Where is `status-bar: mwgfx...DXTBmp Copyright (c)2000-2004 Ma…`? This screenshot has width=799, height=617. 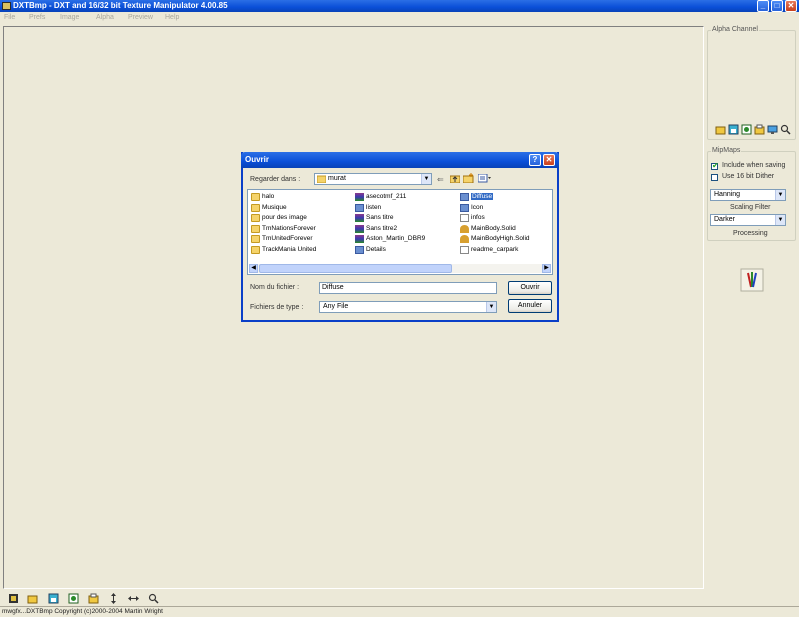
status-bar: mwgfx...DXTBmp Copyright (c)2000-2004 Ma… is located at coordinates (399, 611).